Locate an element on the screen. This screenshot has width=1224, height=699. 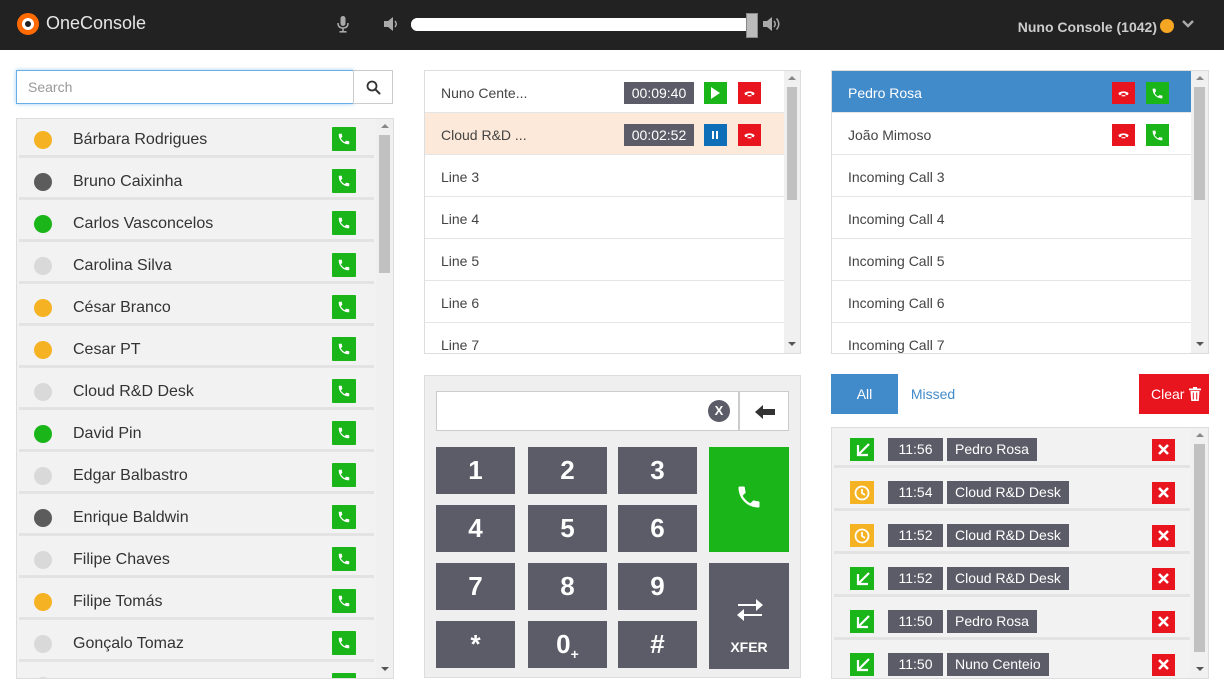
contact-row: Cloud R&D Desk is located at coordinates (196, 390).